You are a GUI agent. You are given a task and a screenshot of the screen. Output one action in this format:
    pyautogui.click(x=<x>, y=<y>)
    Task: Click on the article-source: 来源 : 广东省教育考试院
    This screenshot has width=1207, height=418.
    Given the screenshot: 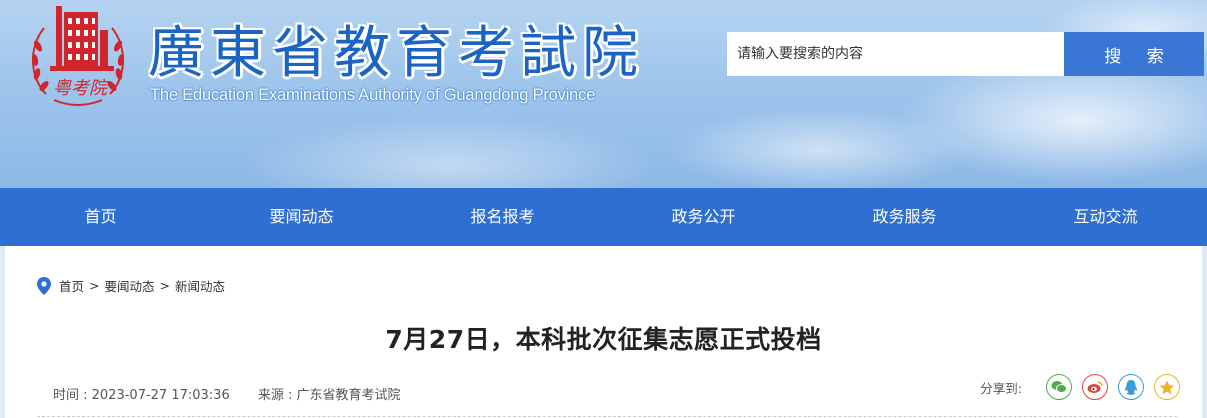 What is the action you would take?
    pyautogui.click(x=329, y=395)
    